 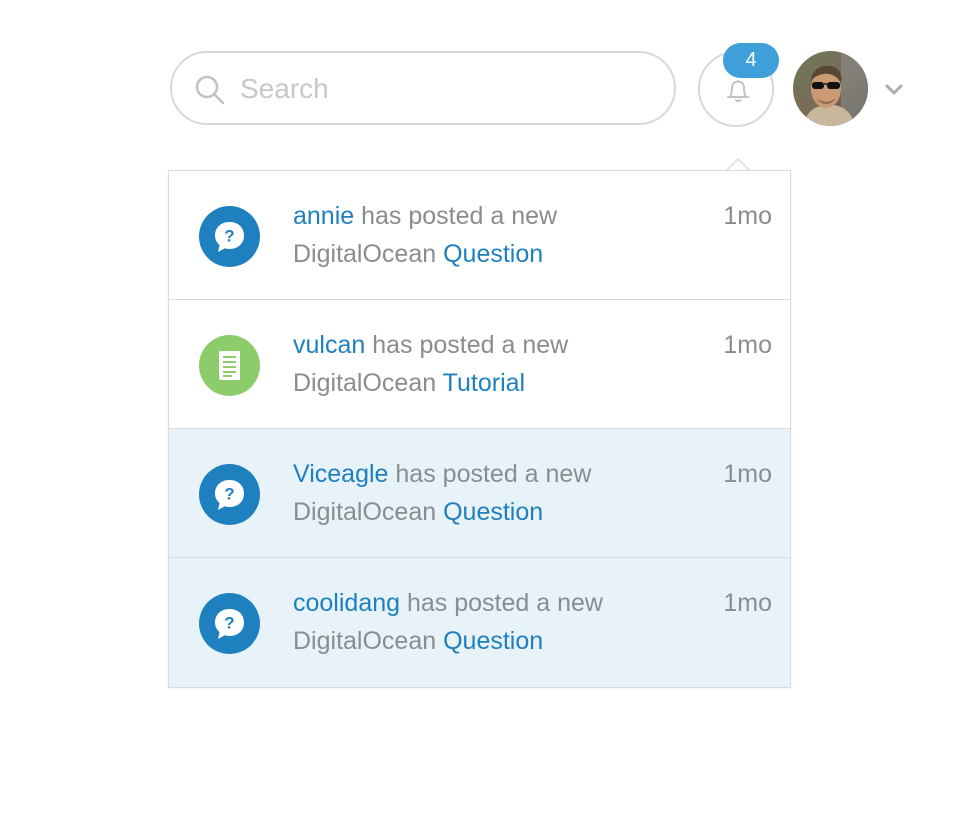 What do you see at coordinates (229, 365) in the screenshot?
I see `document-icon` at bounding box center [229, 365].